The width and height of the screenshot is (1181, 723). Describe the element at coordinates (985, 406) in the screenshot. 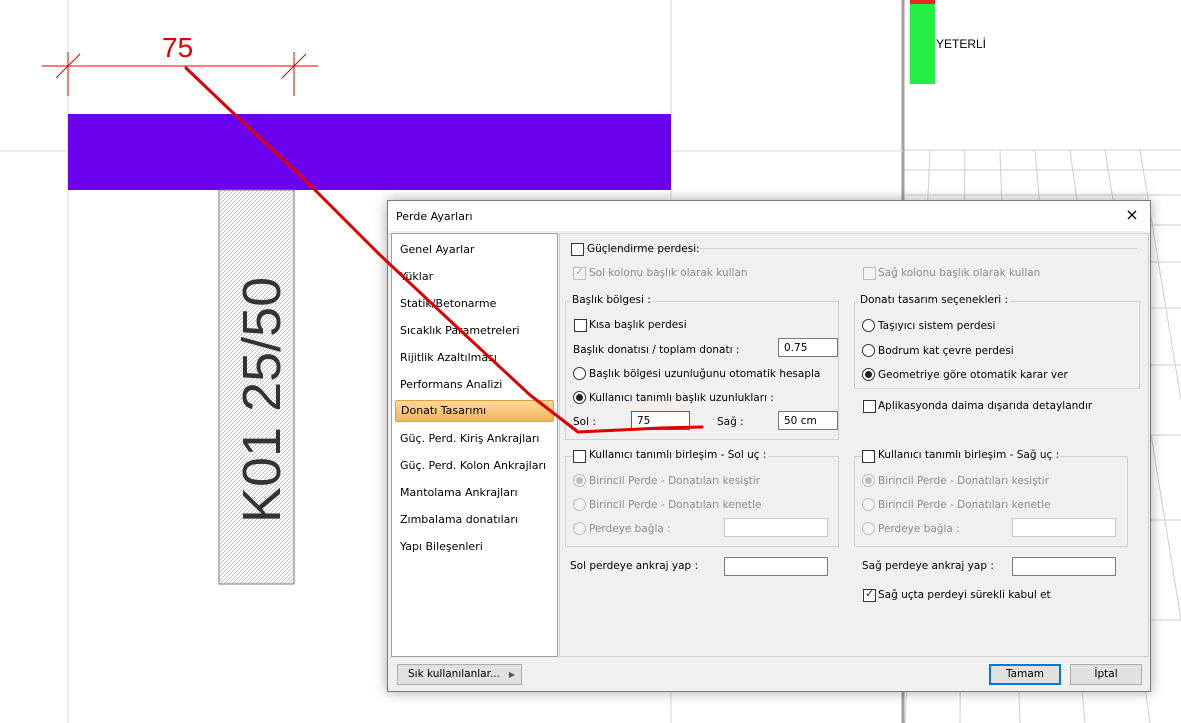

I see `outside-detail-label: Aplikasyonda daima dışarıda detaylandır` at that location.